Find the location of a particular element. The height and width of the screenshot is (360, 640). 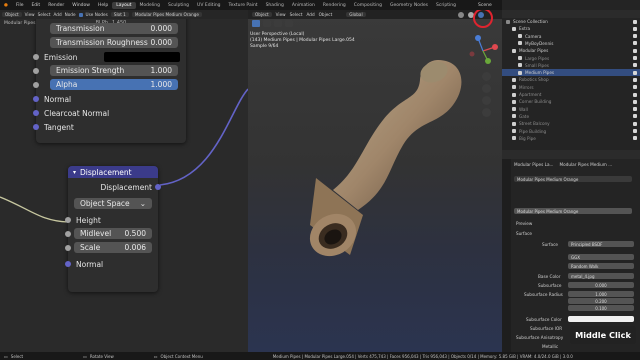

vp-menu-object: Object is located at coordinates (326, 14).